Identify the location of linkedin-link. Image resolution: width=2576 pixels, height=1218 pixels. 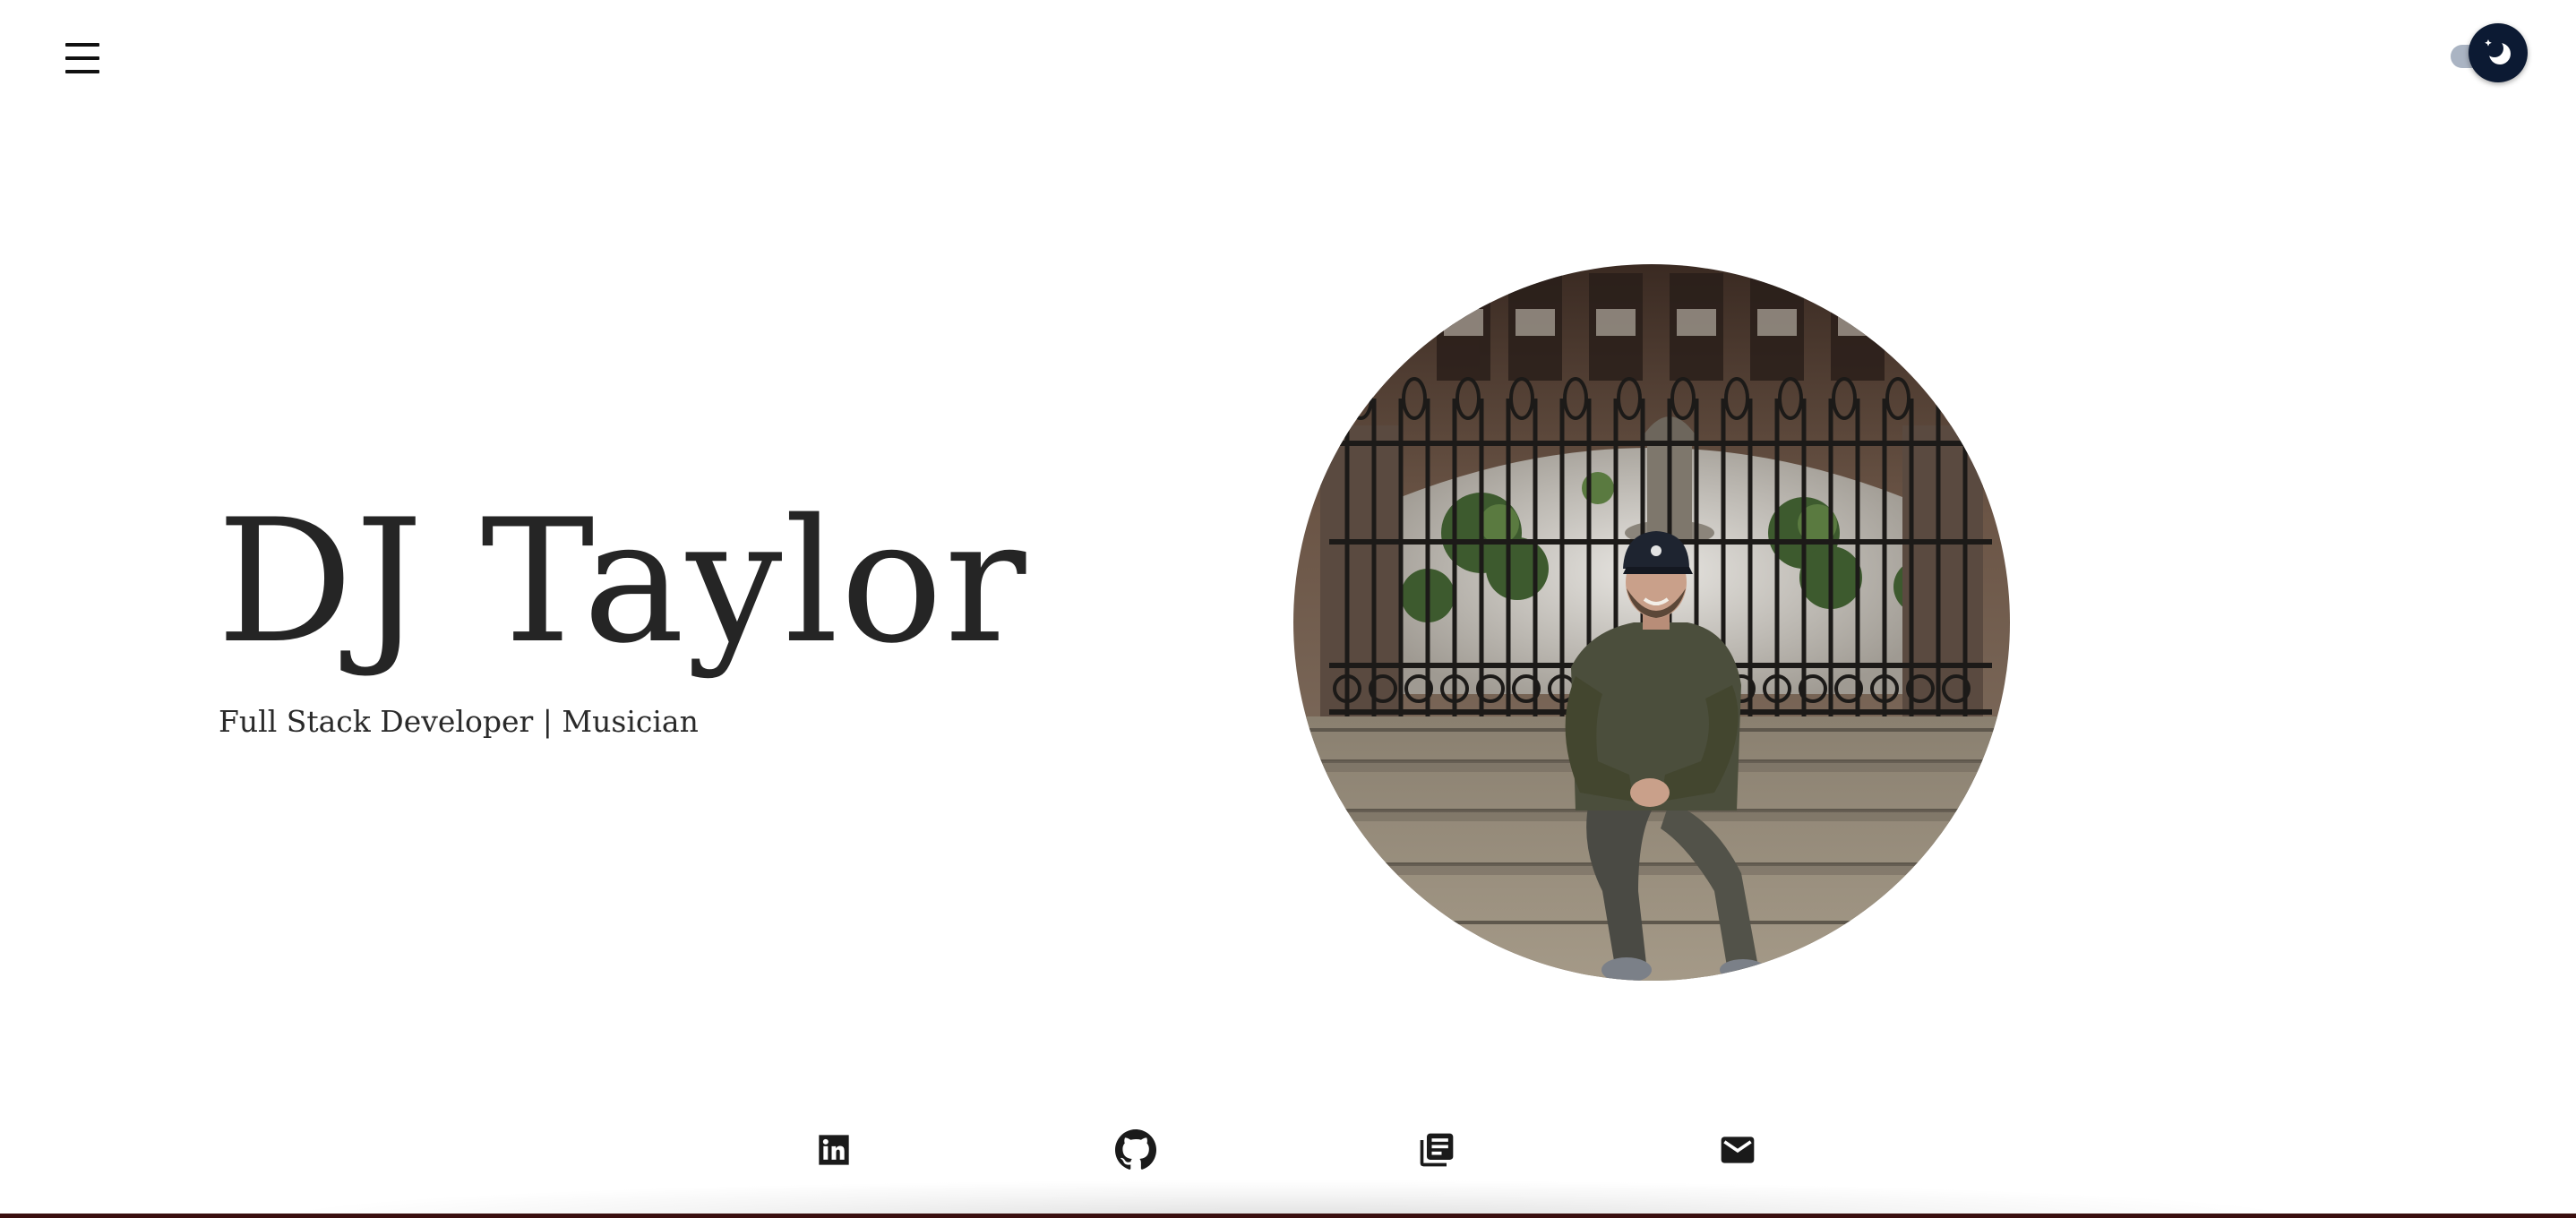
(834, 1150).